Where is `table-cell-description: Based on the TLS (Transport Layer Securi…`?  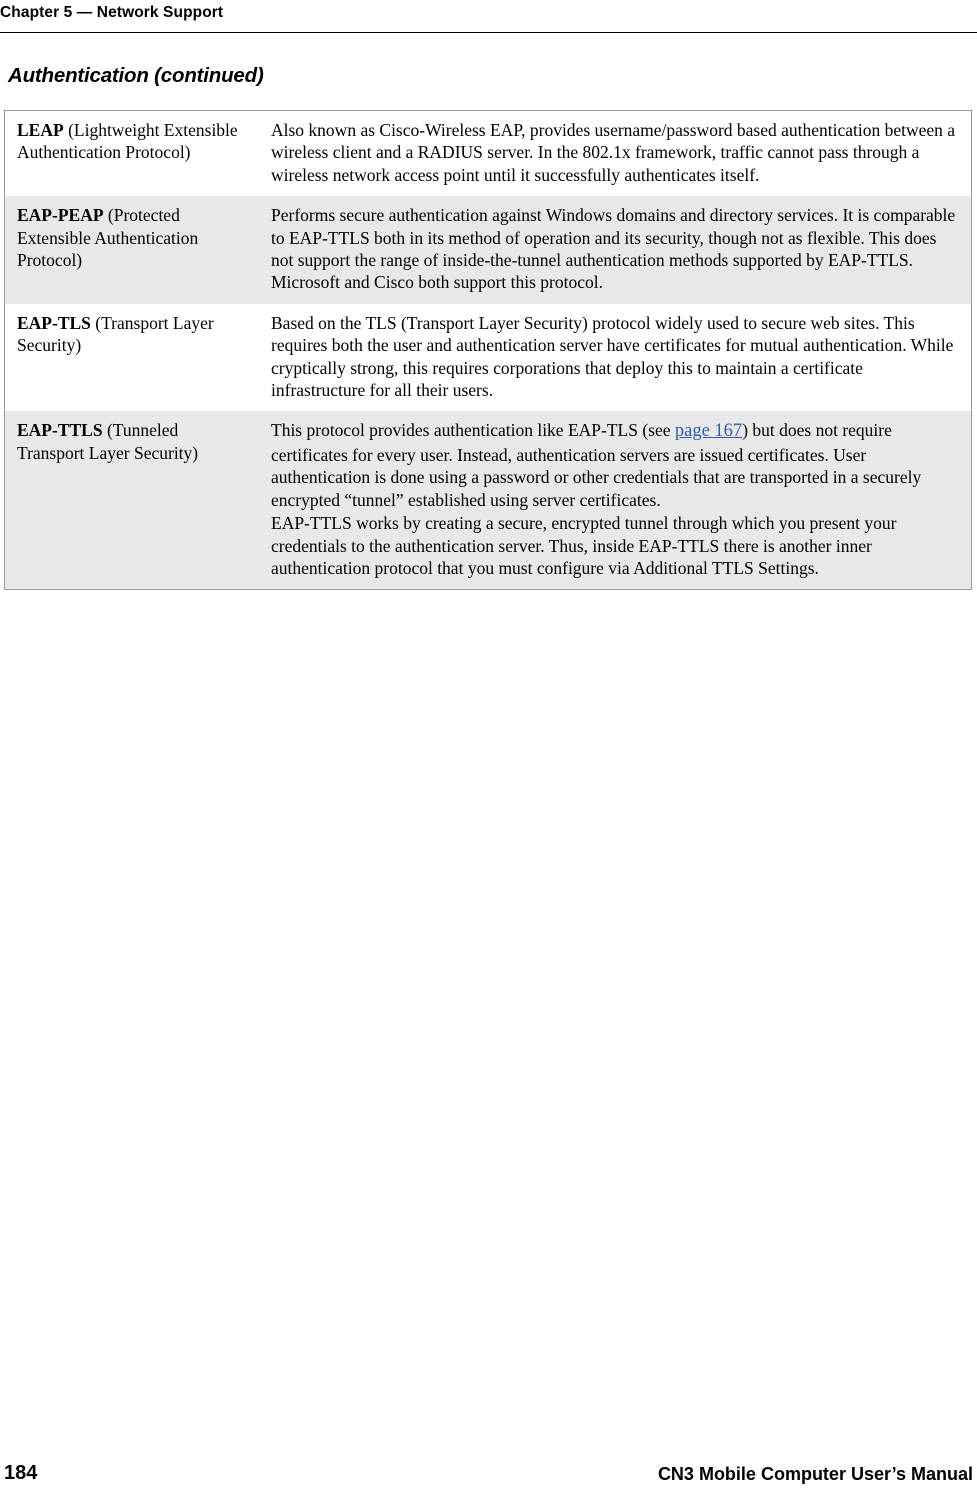 table-cell-description: Based on the TLS (Transport Layer Securi… is located at coordinates (615, 357).